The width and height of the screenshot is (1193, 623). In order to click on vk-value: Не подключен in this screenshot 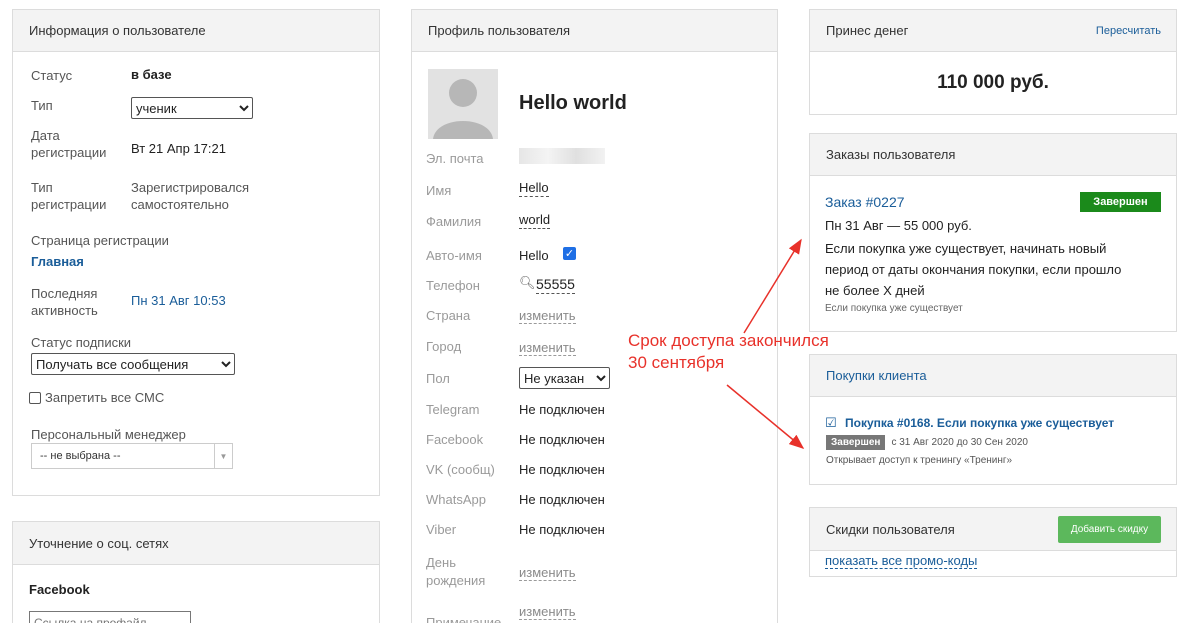, I will do `click(562, 469)`.